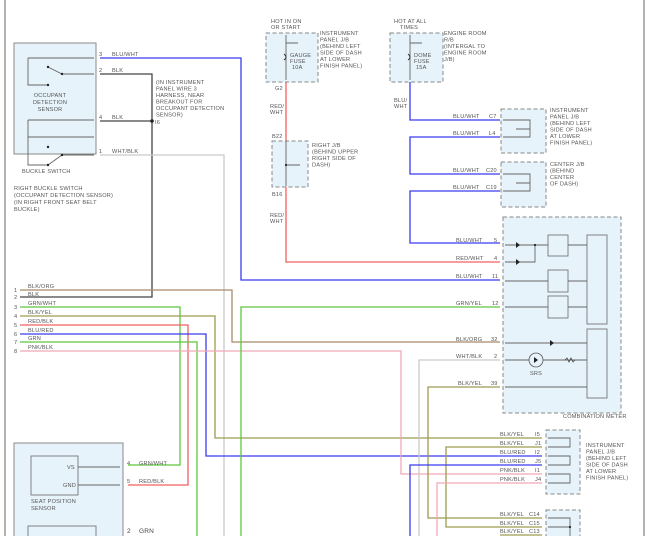 This screenshot has height=536, width=650. I want to click on note-line: BREAKOUT FOR, so click(179, 103).